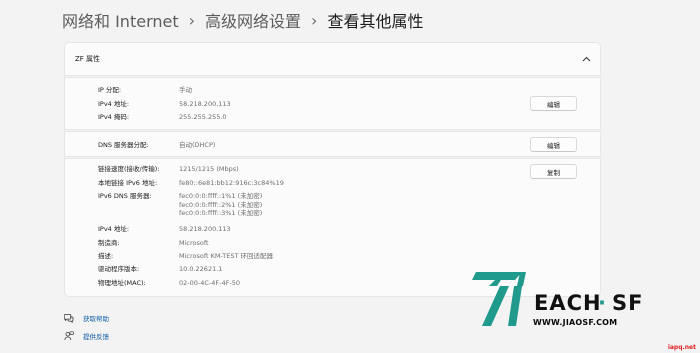  Describe the element at coordinates (120, 20) in the screenshot. I see `breadcrumb-network: 网络和 Internet` at that location.